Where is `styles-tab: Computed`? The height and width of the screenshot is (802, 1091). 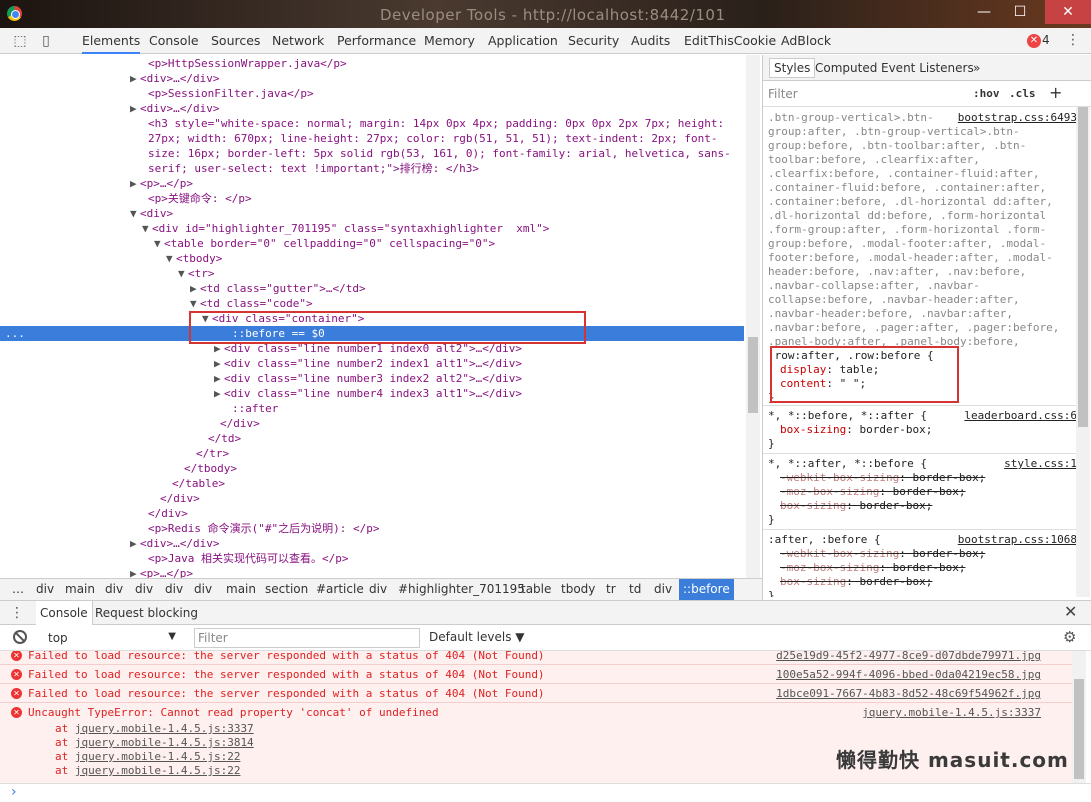 styles-tab: Computed is located at coordinates (846, 68).